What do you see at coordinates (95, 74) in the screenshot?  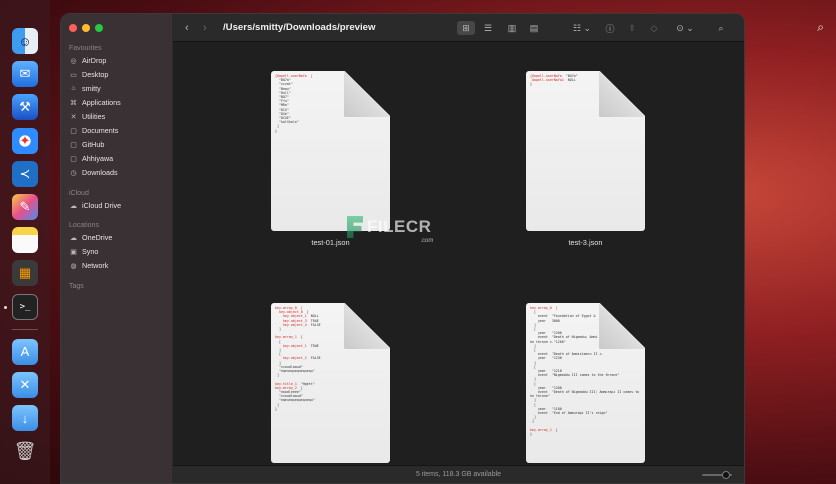 I see `sidebar-item-label: Desktop` at bounding box center [95, 74].